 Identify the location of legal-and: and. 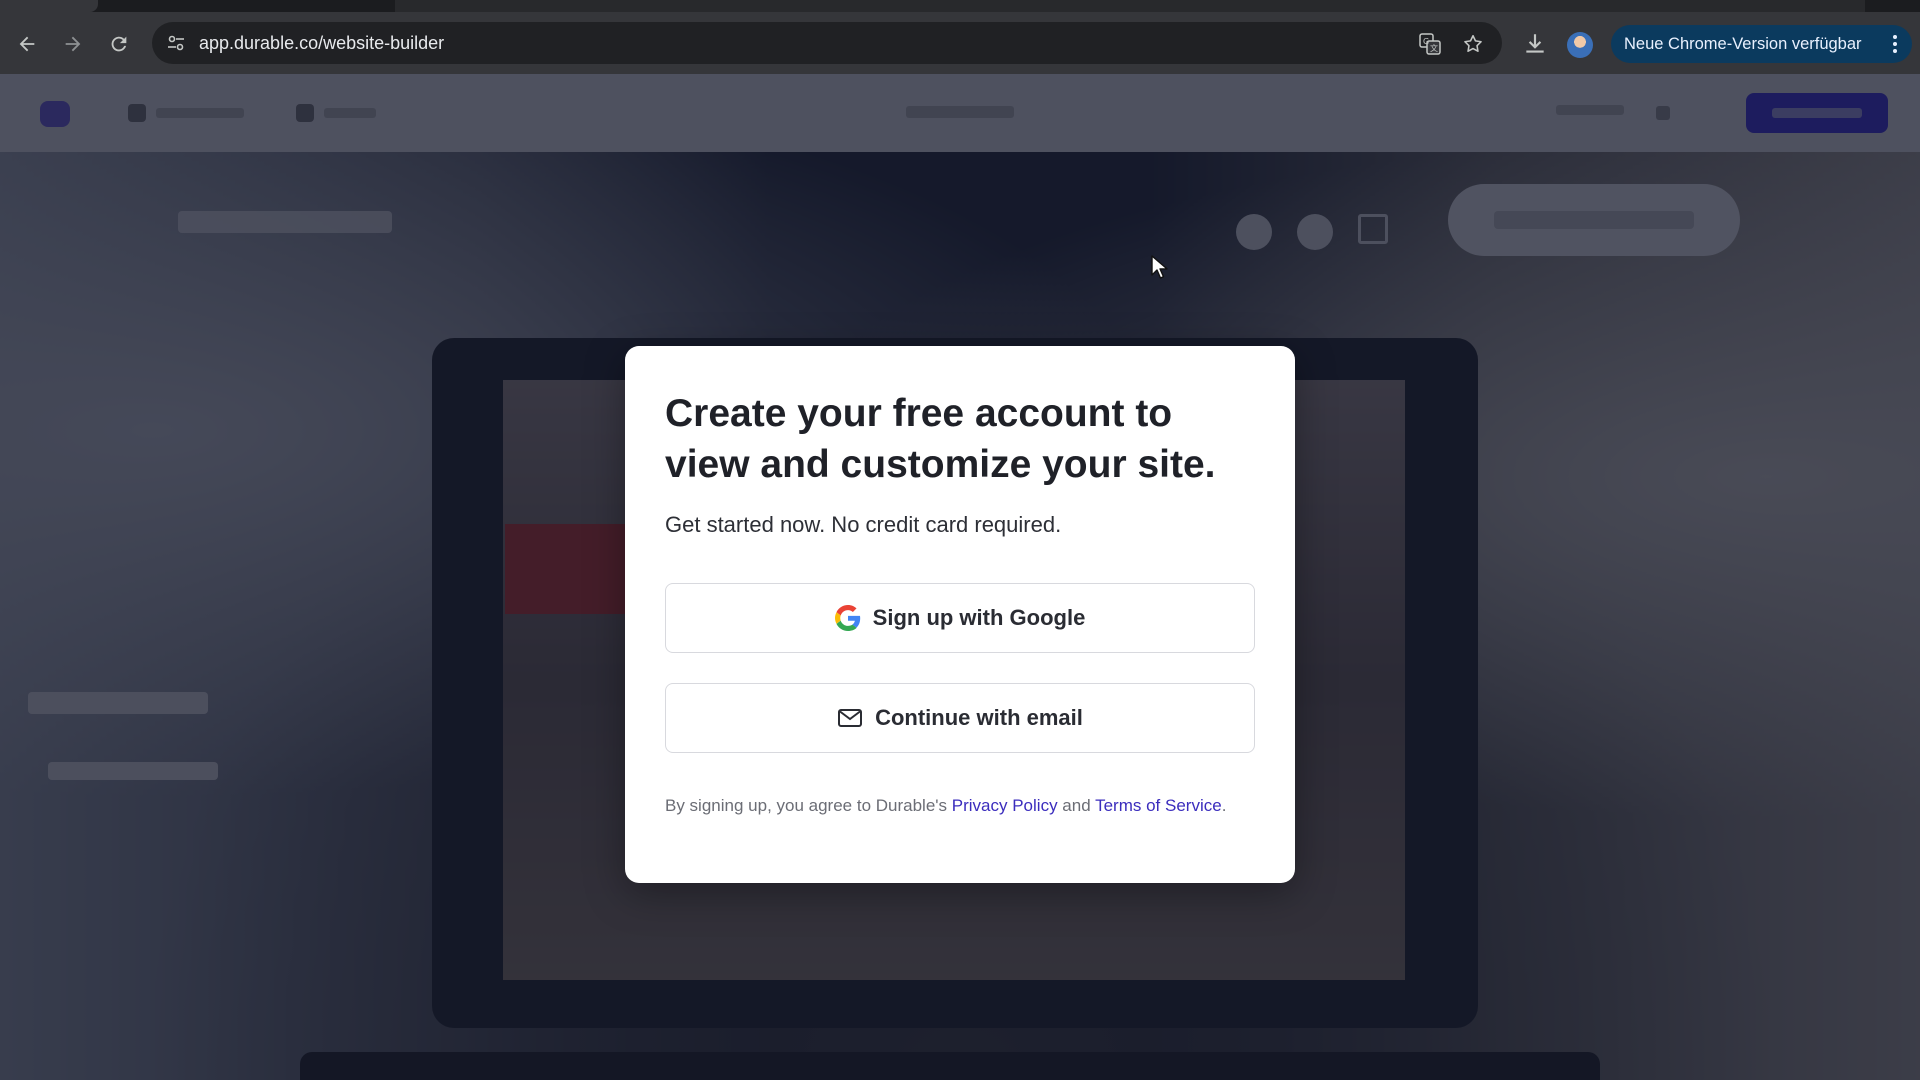
(1076, 805).